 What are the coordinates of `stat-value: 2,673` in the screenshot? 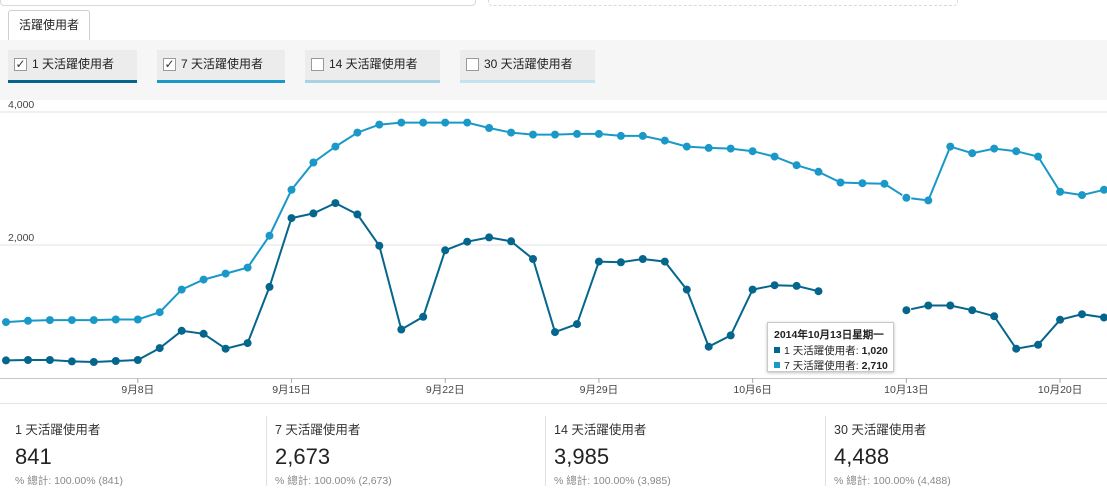 It's located at (303, 456).